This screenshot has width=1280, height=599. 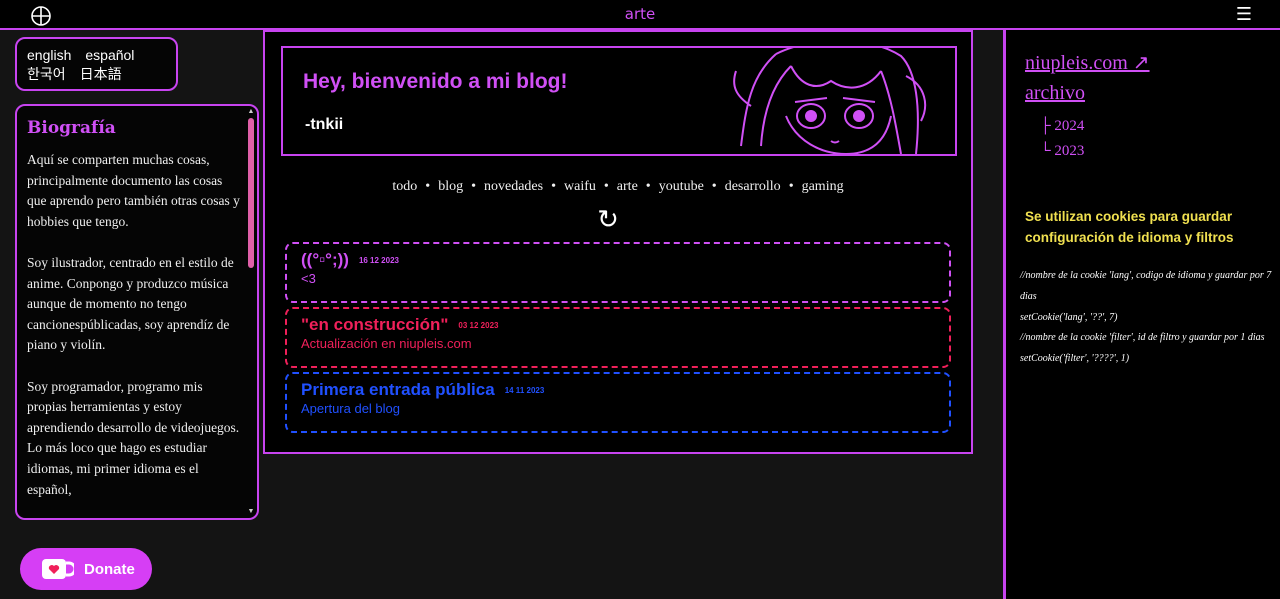 What do you see at coordinates (1069, 317) in the screenshot?
I see `code-line: setCookie('lang', '??', 7)` at bounding box center [1069, 317].